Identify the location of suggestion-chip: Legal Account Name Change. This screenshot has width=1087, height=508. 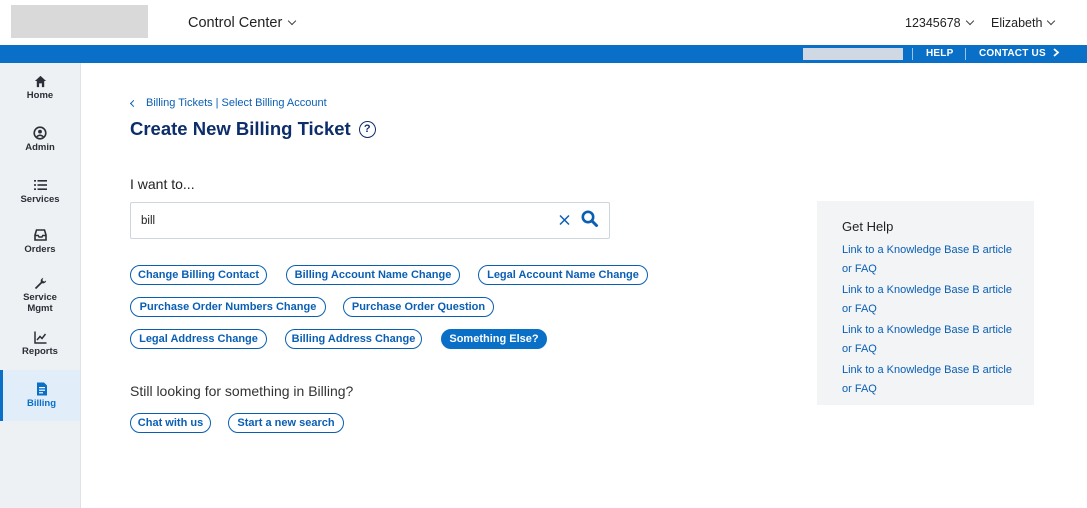
(563, 275).